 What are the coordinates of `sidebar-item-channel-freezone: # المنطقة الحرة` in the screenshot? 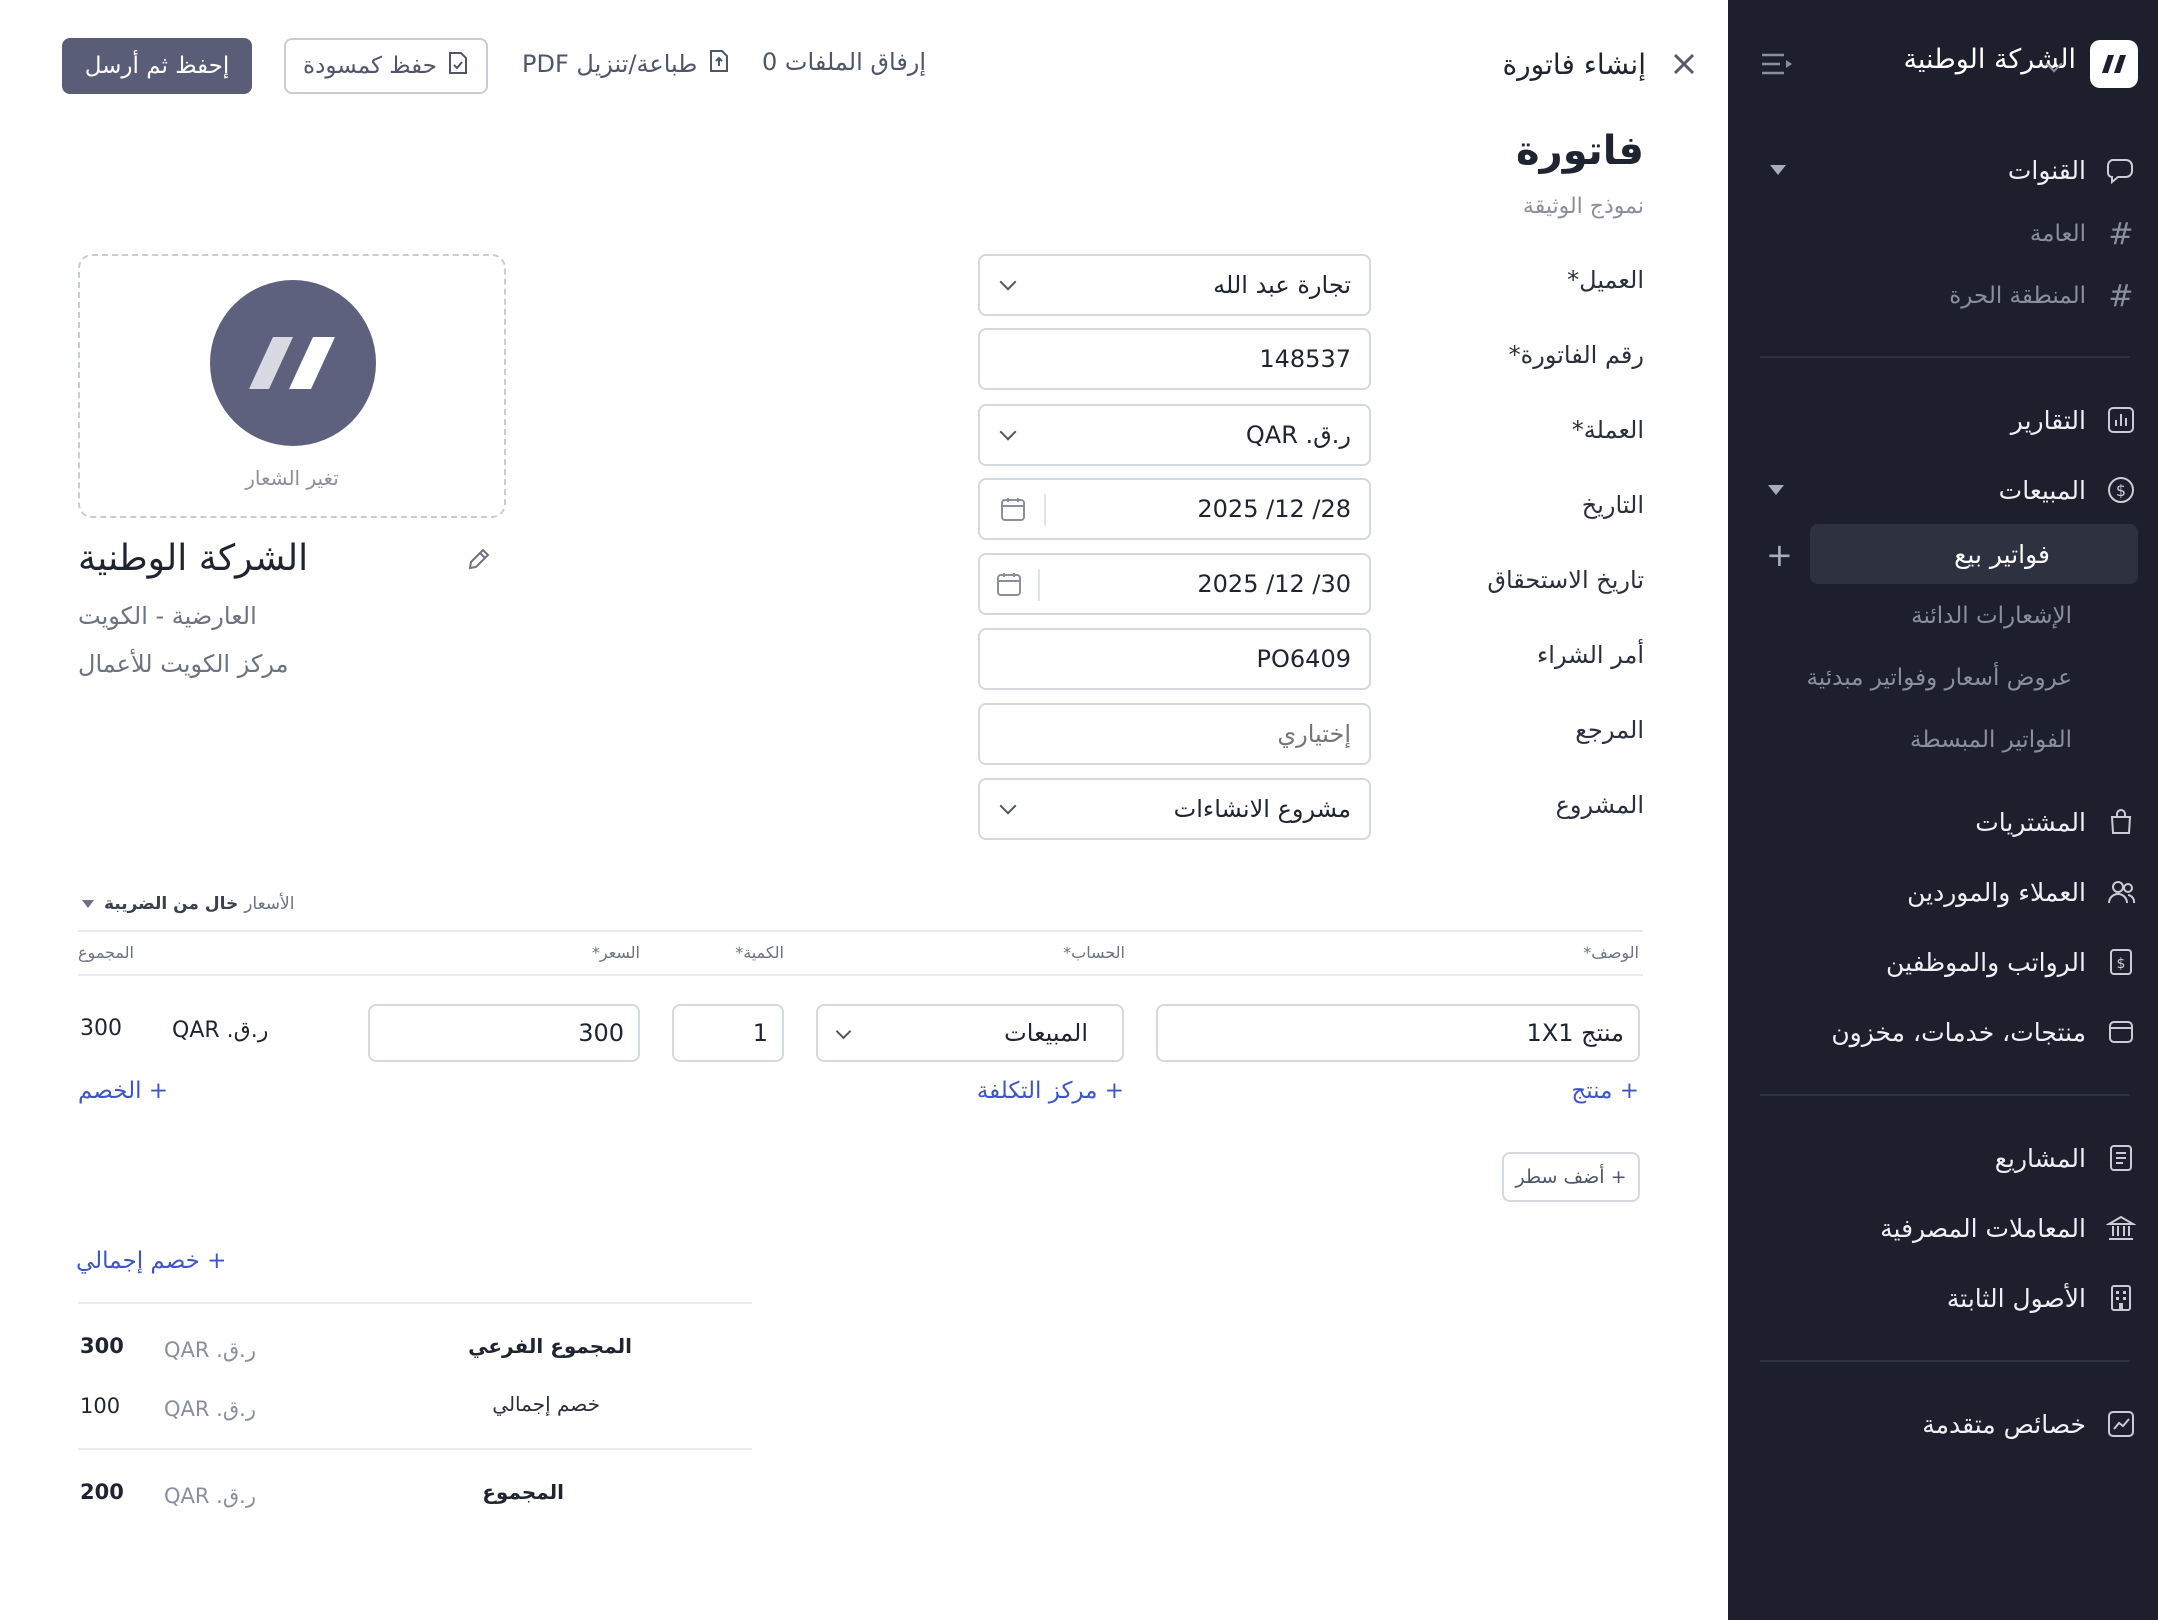 It's located at (2043, 296).